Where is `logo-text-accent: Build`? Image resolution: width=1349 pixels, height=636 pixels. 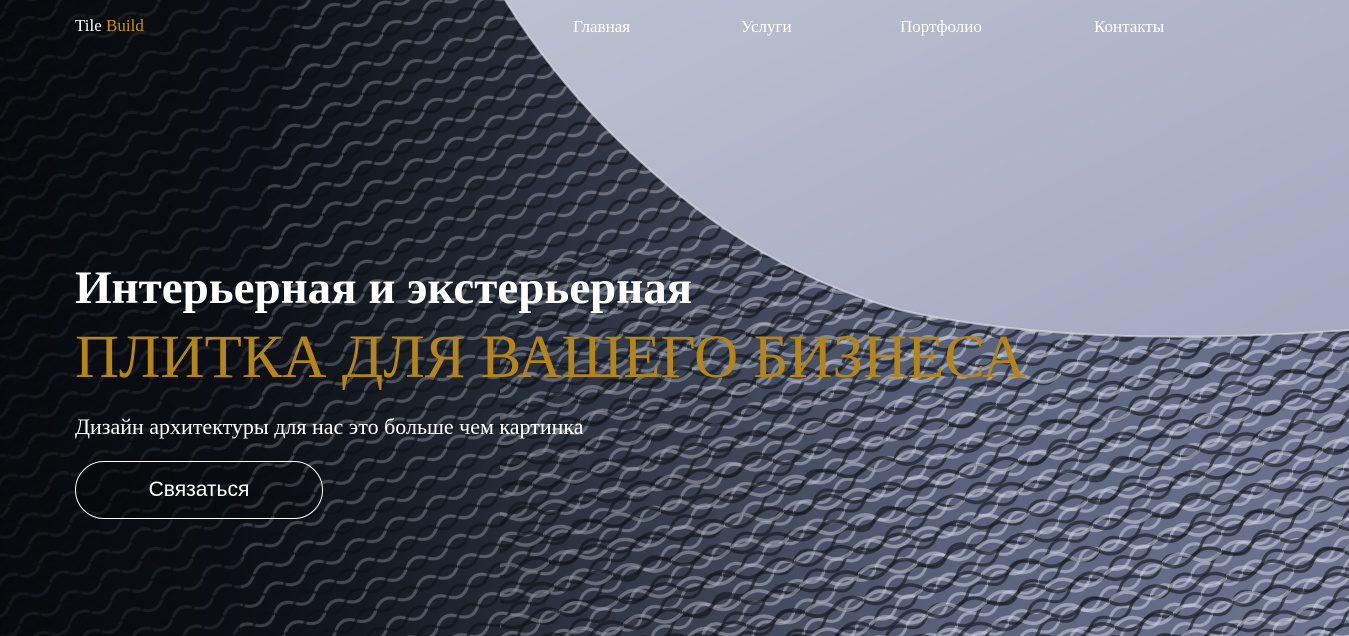 logo-text-accent: Build is located at coordinates (125, 25).